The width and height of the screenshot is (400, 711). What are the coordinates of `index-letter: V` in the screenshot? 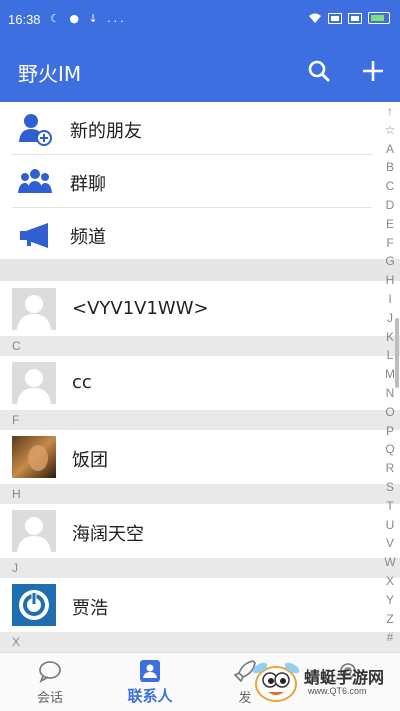 It's located at (390, 543).